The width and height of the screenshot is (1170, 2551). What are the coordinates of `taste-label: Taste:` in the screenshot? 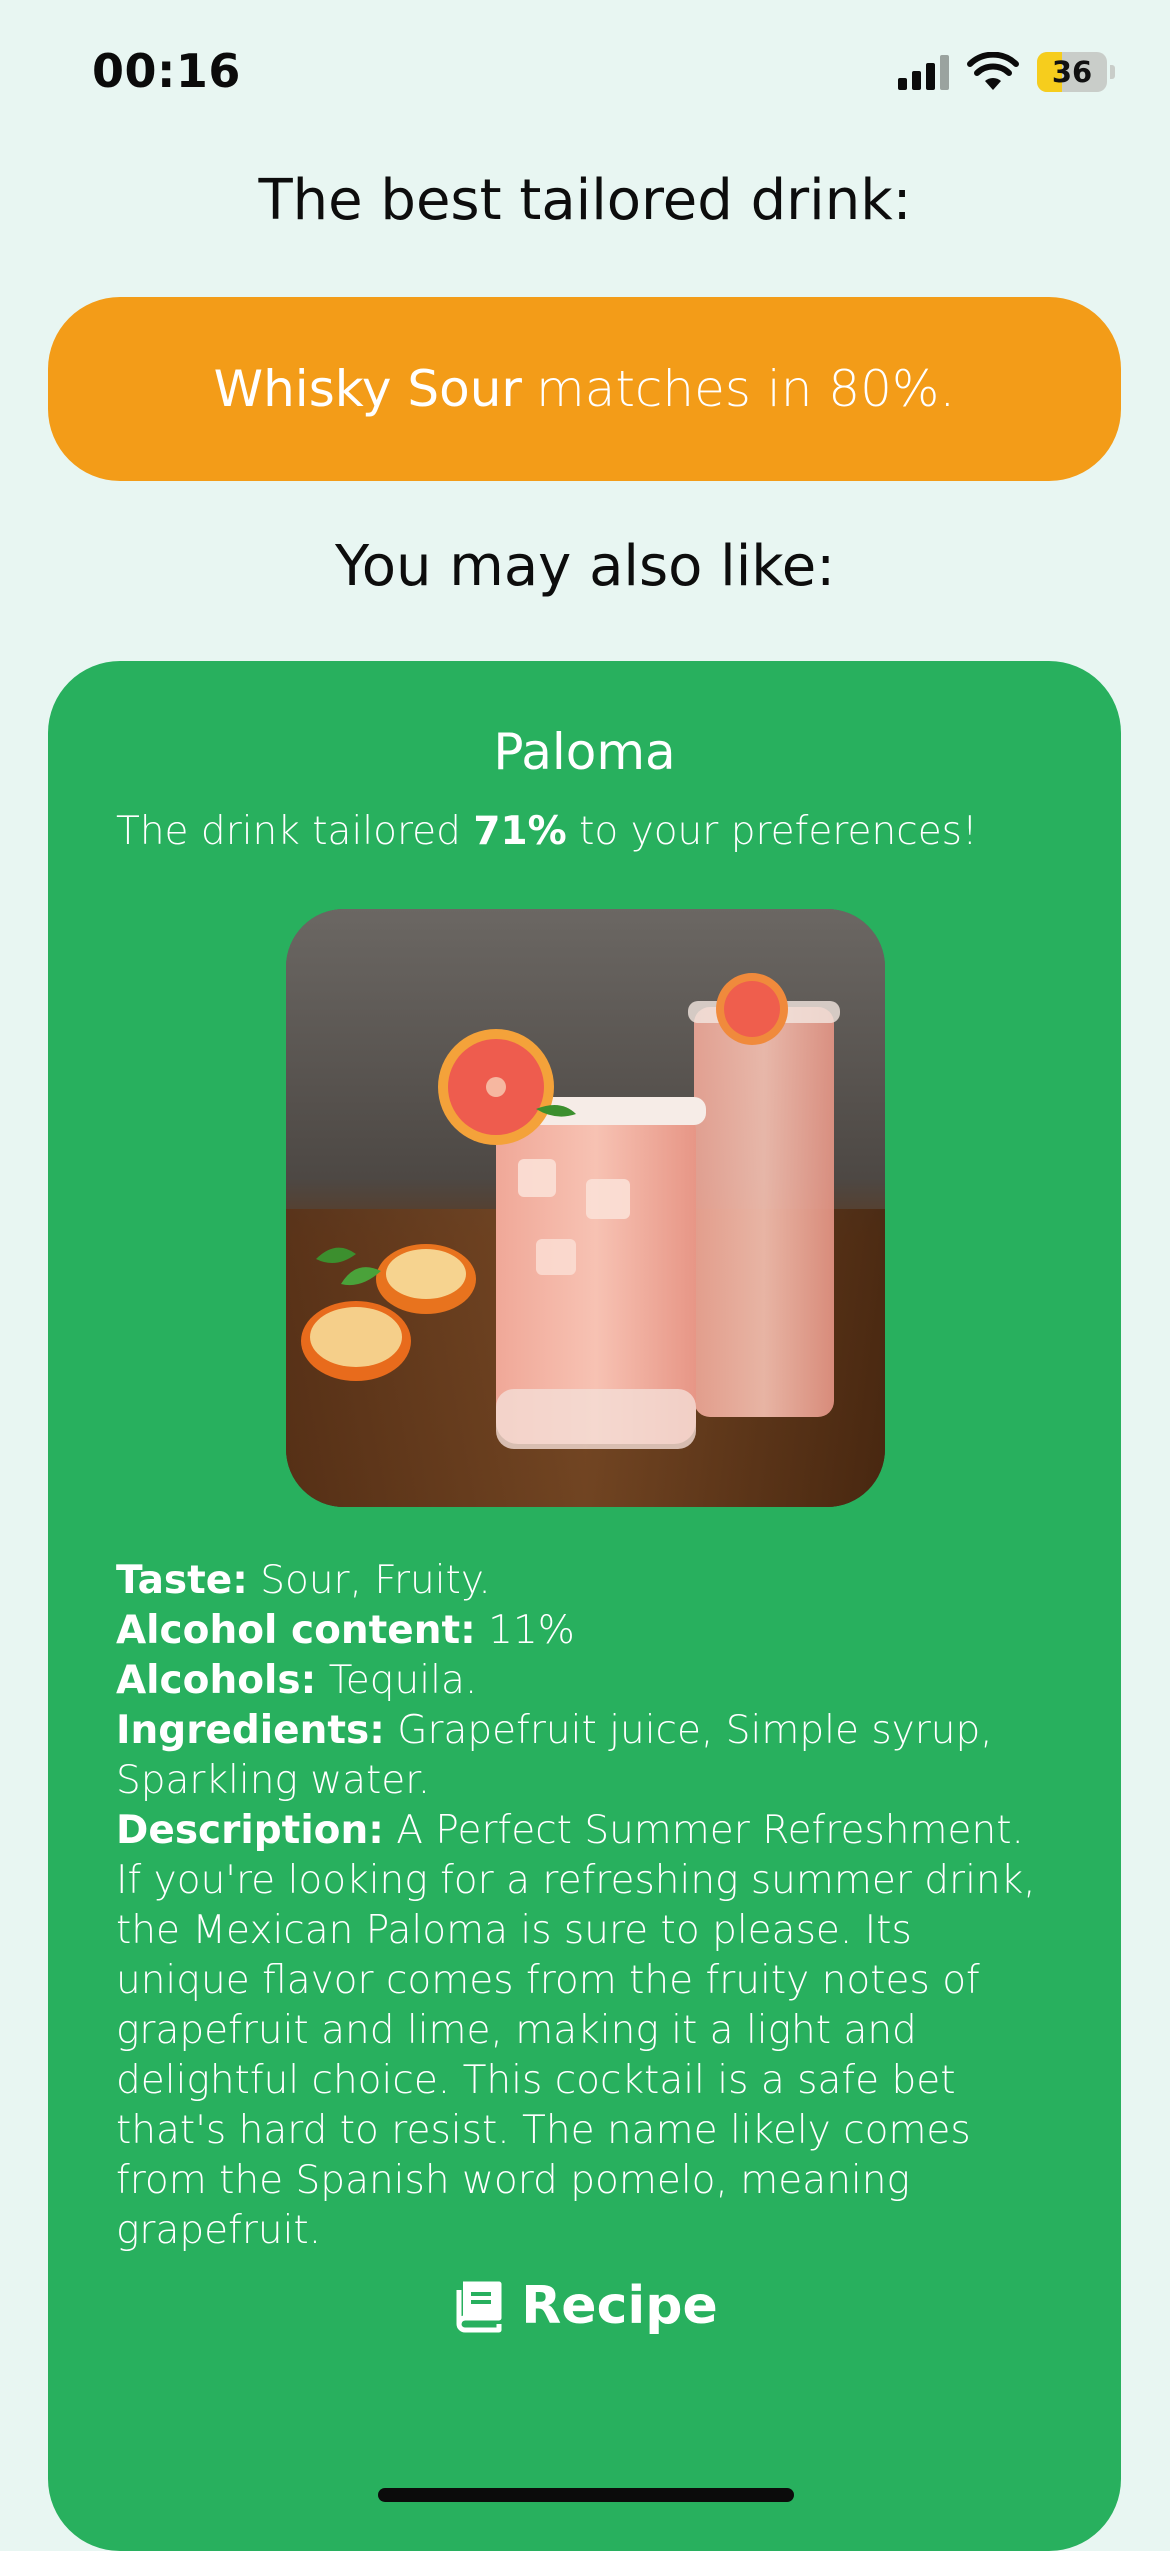 It's located at (182, 1580).